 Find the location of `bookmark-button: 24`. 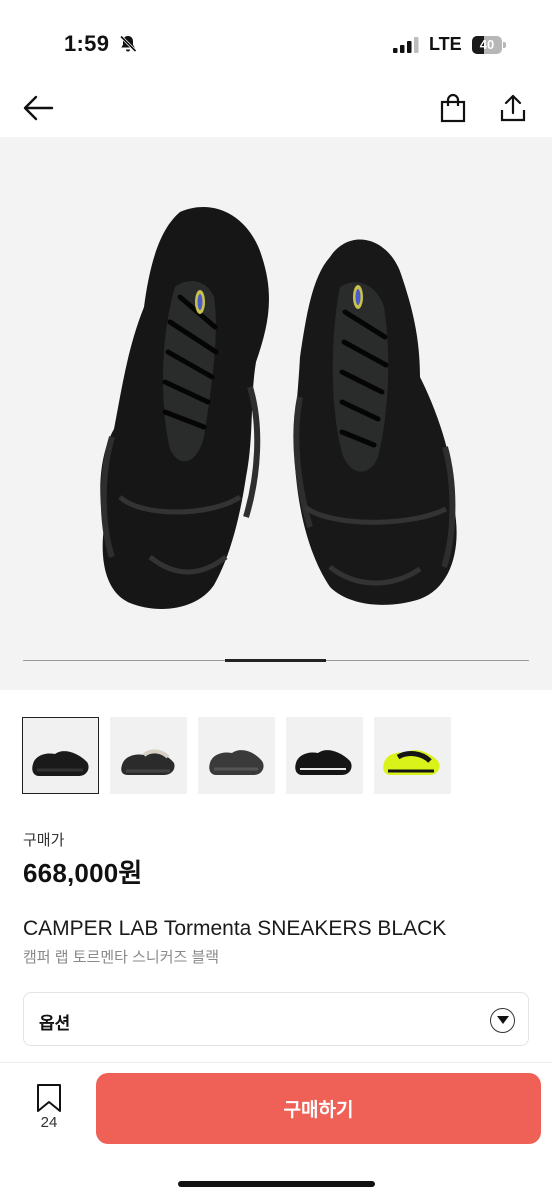

bookmark-button: 24 is located at coordinates (50, 1109).